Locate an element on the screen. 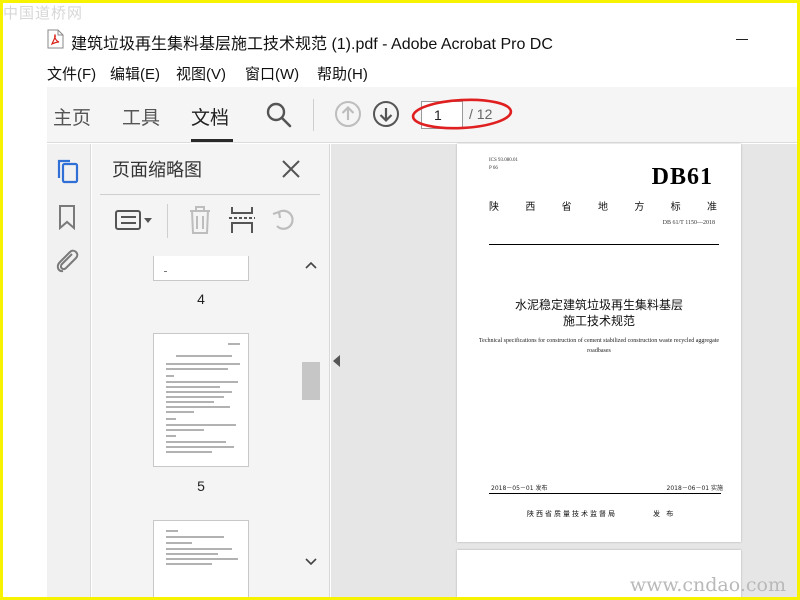 This screenshot has height=600, width=800. collapse-panel-icon is located at coordinates (336, 361).